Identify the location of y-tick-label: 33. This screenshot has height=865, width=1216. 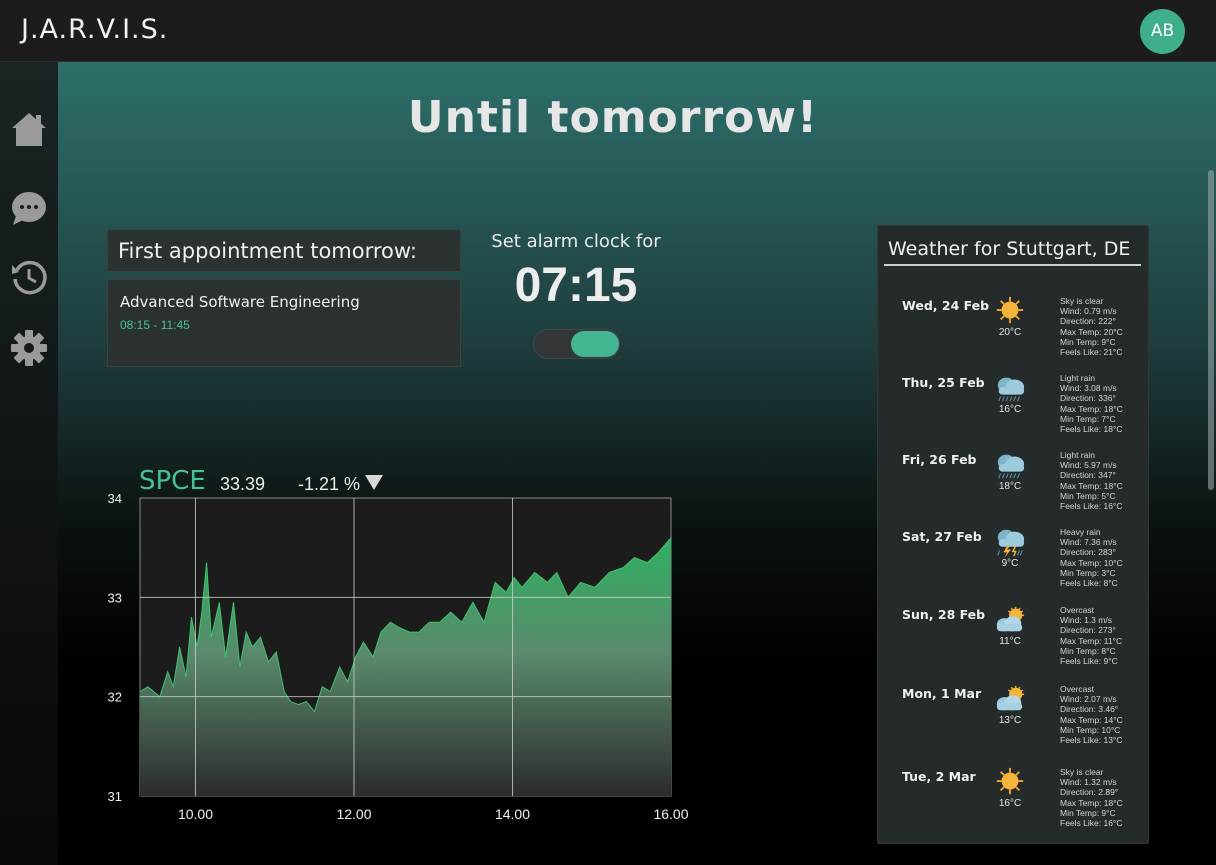
(115, 597).